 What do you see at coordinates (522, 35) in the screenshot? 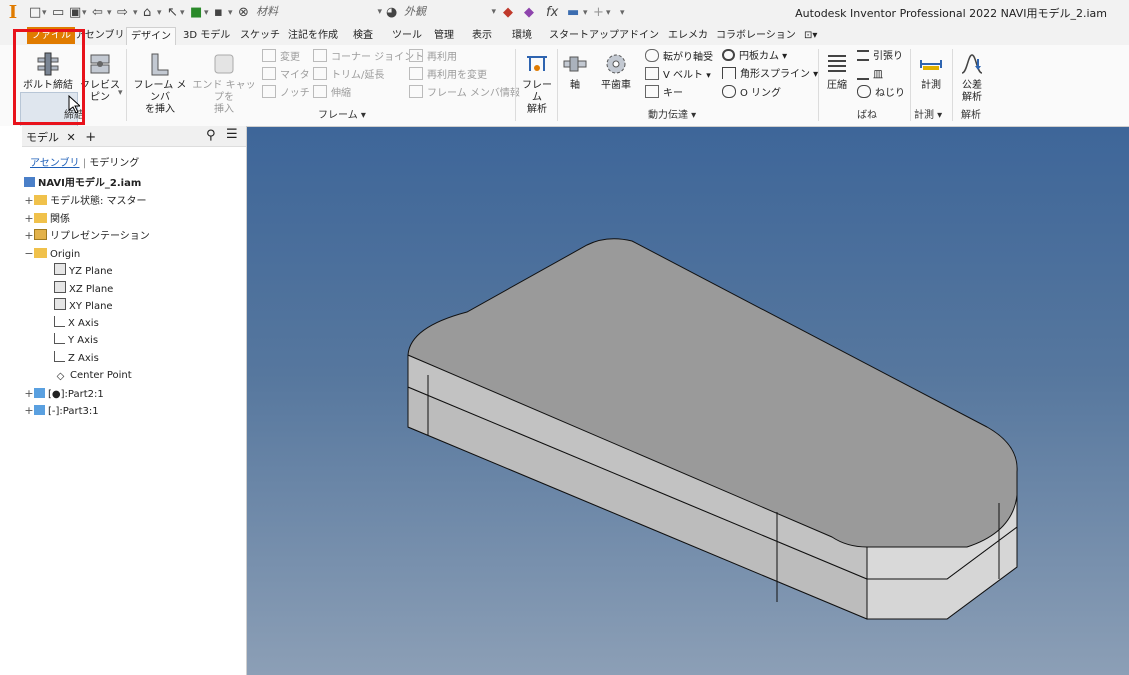
I see `tab-environments: 環境` at bounding box center [522, 35].